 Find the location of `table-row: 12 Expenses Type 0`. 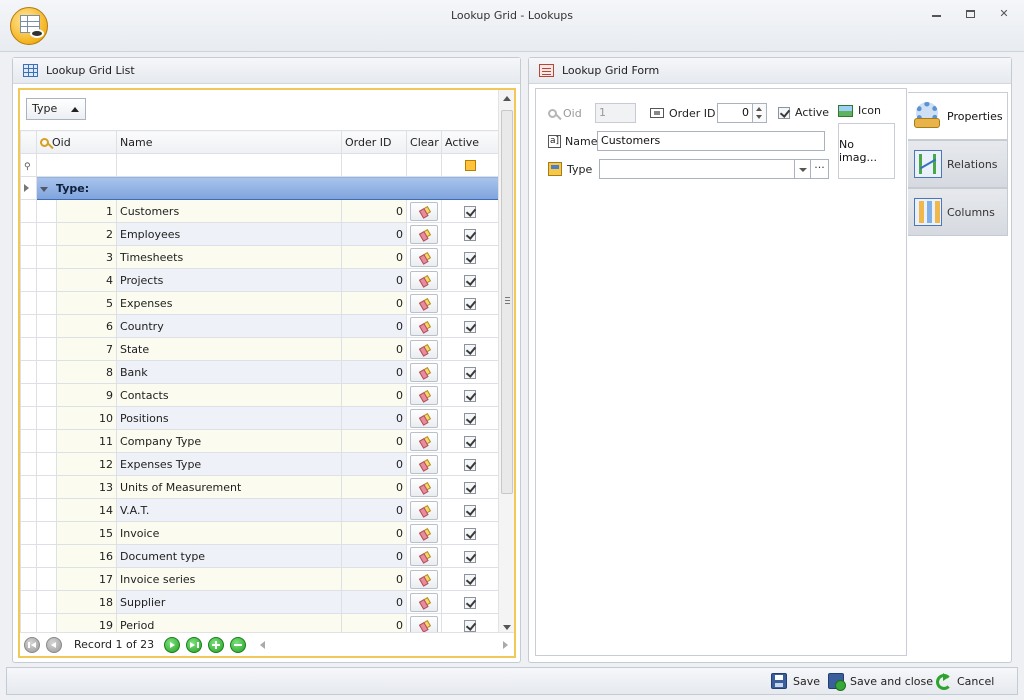

table-row: 12 Expenses Type 0 is located at coordinates (260, 464).